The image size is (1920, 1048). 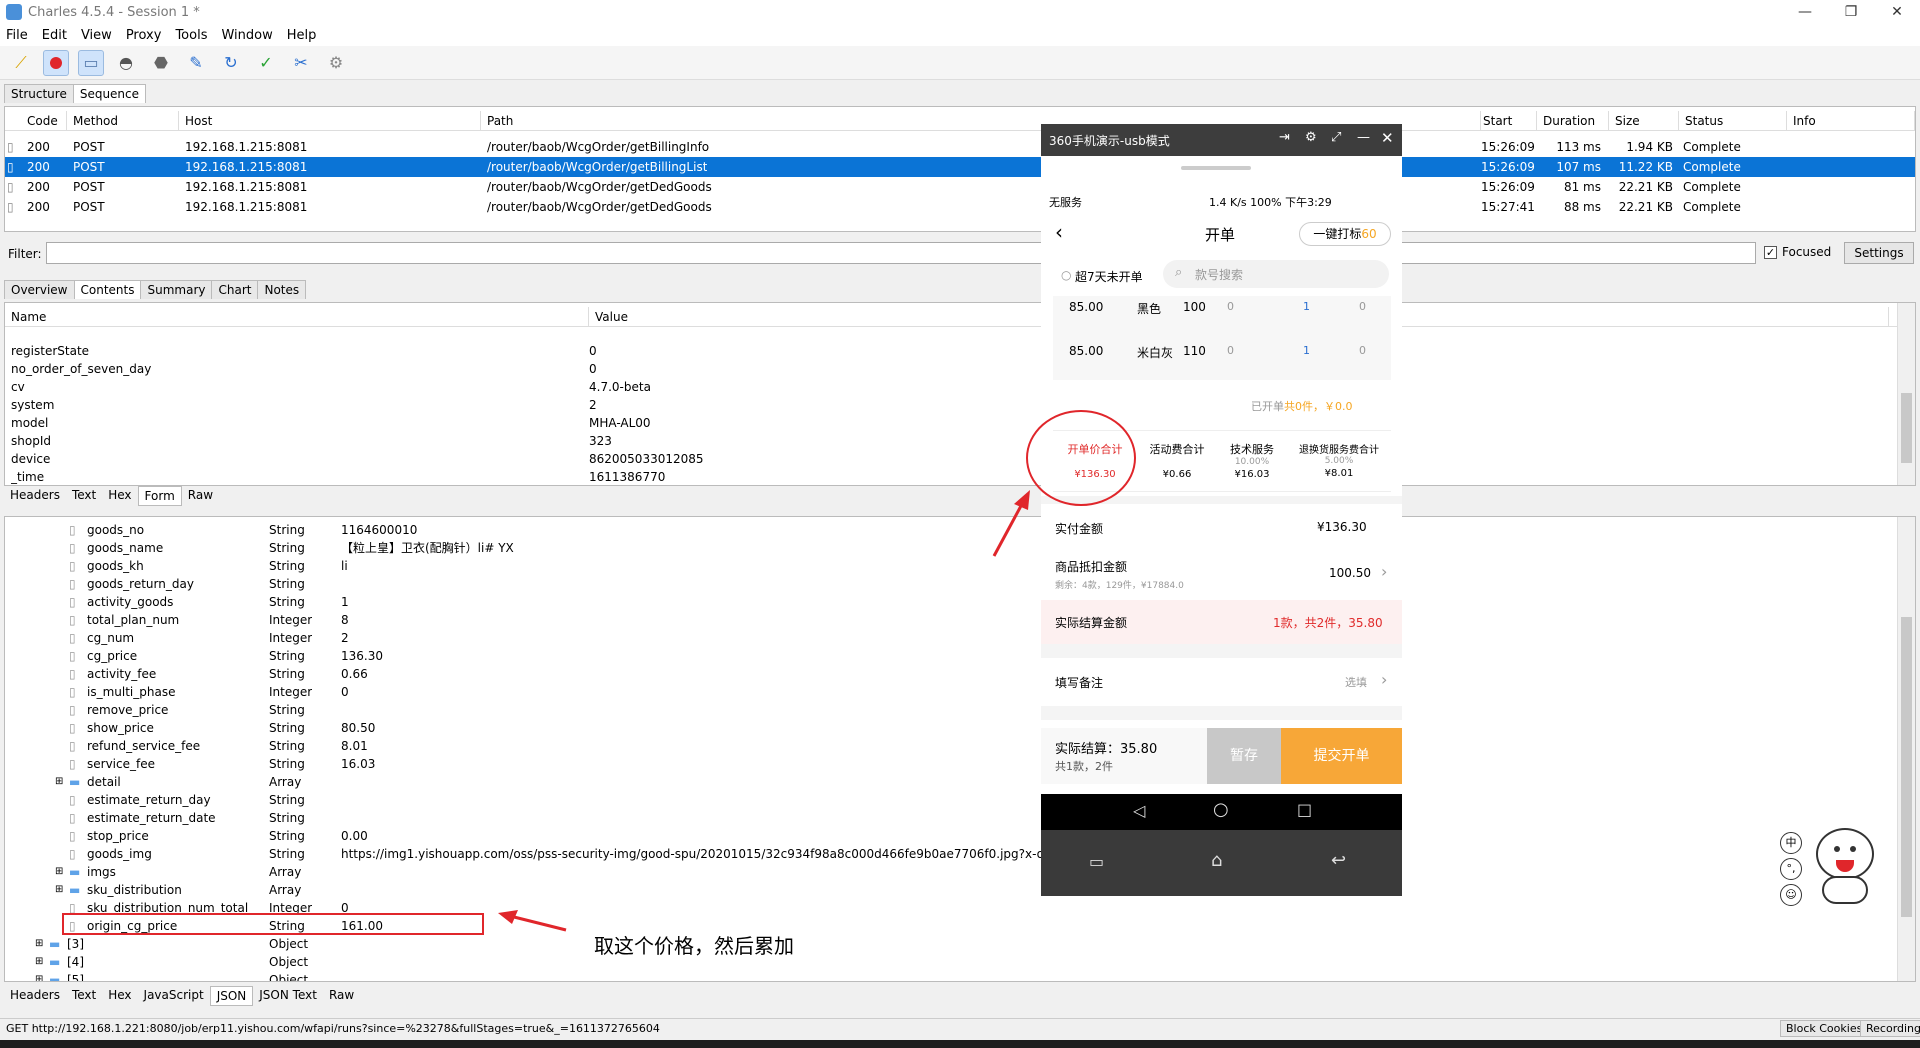 I want to click on tab-structure: Structure, so click(x=39, y=93).